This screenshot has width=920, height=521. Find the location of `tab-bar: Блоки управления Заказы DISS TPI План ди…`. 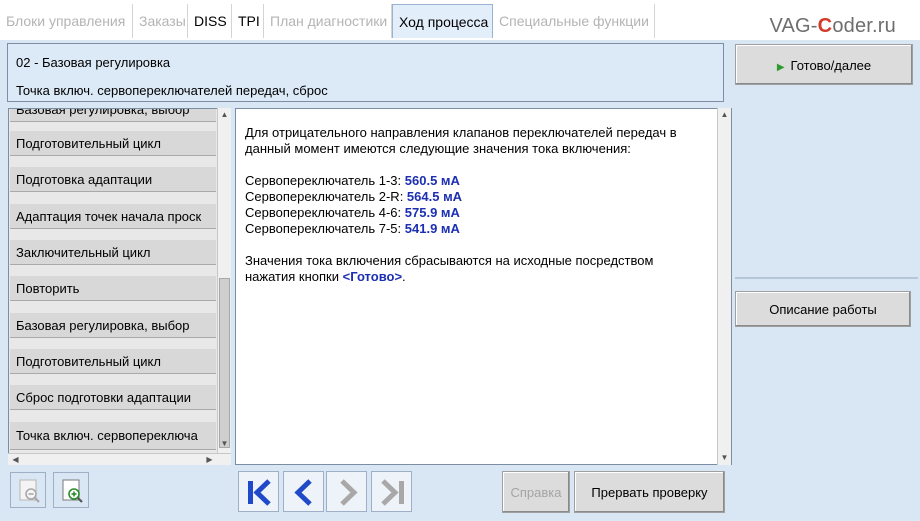

tab-bar: Блоки управления Заказы DISS TPI План ди… is located at coordinates (460, 20).